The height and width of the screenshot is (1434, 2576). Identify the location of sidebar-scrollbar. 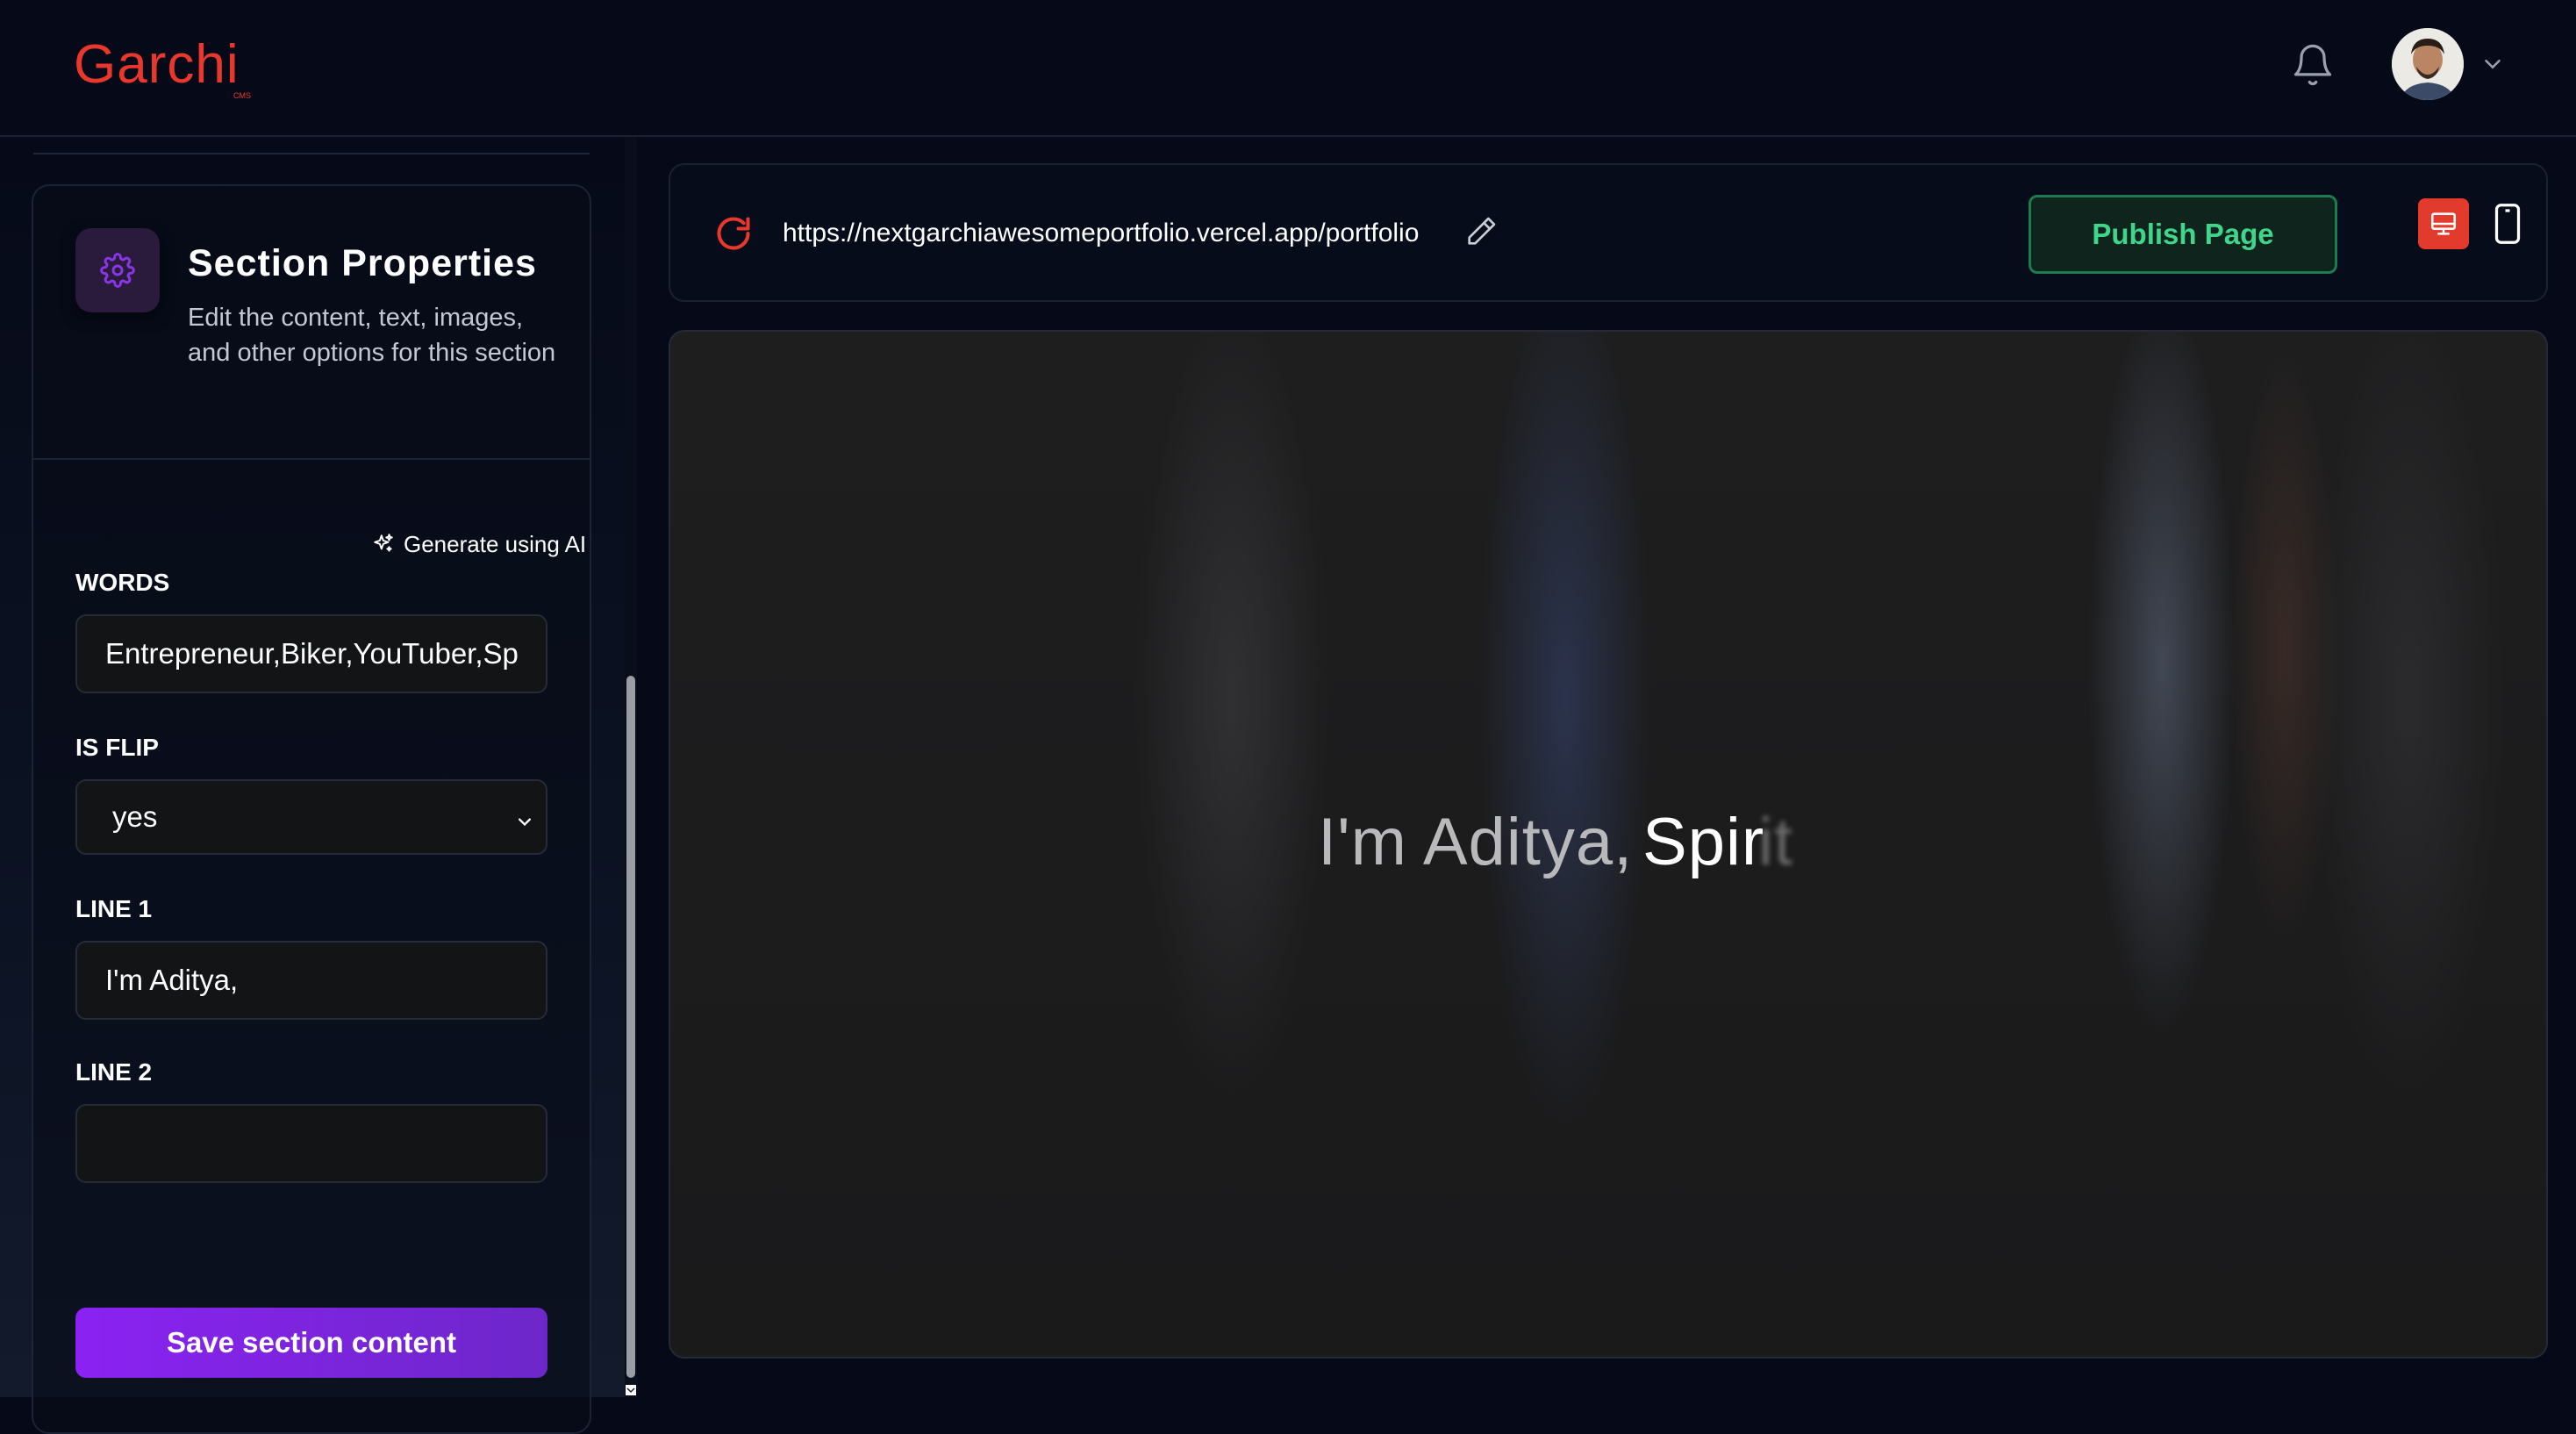
(631, 767).